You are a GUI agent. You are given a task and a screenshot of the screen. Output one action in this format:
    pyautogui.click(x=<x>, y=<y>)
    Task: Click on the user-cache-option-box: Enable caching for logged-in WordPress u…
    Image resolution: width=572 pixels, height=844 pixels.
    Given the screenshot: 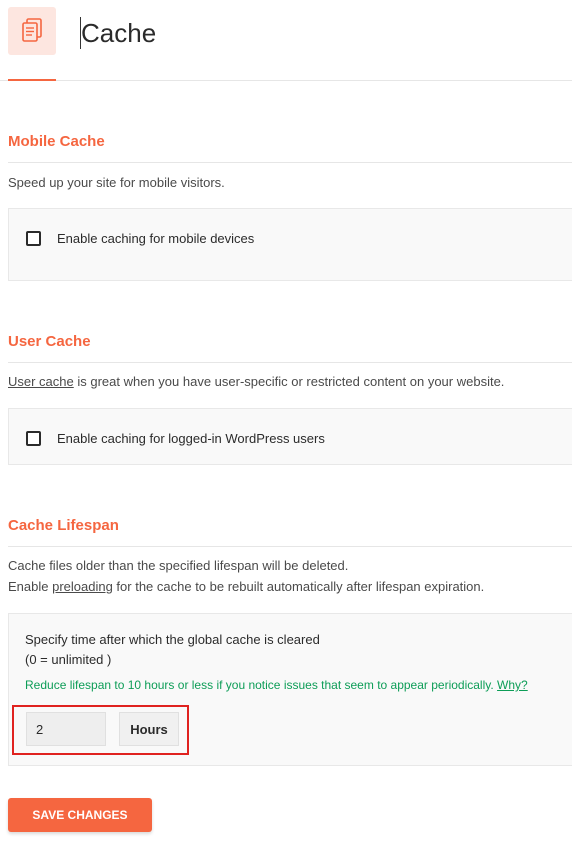 What is the action you would take?
    pyautogui.click(x=290, y=436)
    